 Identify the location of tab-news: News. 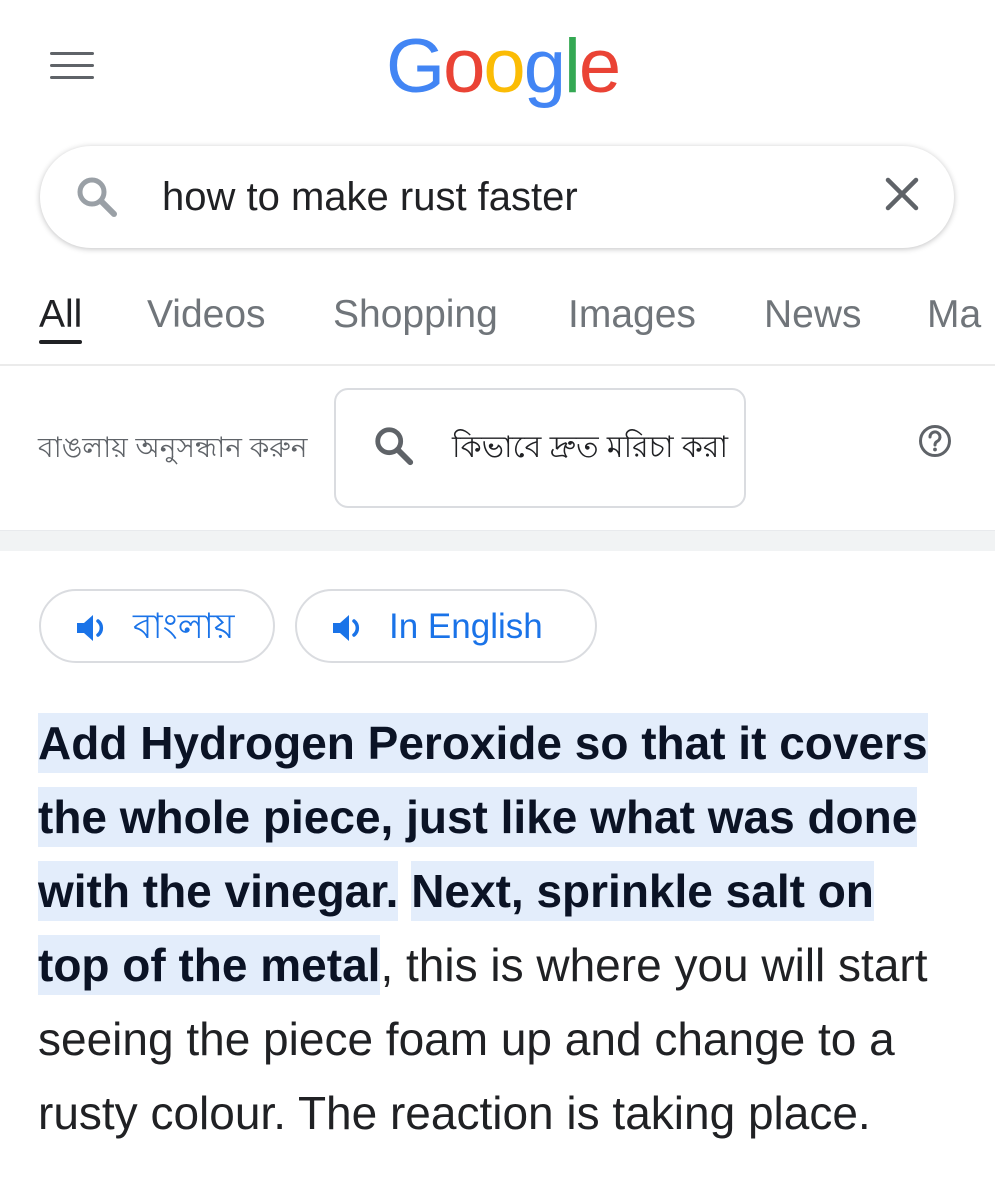
(813, 315).